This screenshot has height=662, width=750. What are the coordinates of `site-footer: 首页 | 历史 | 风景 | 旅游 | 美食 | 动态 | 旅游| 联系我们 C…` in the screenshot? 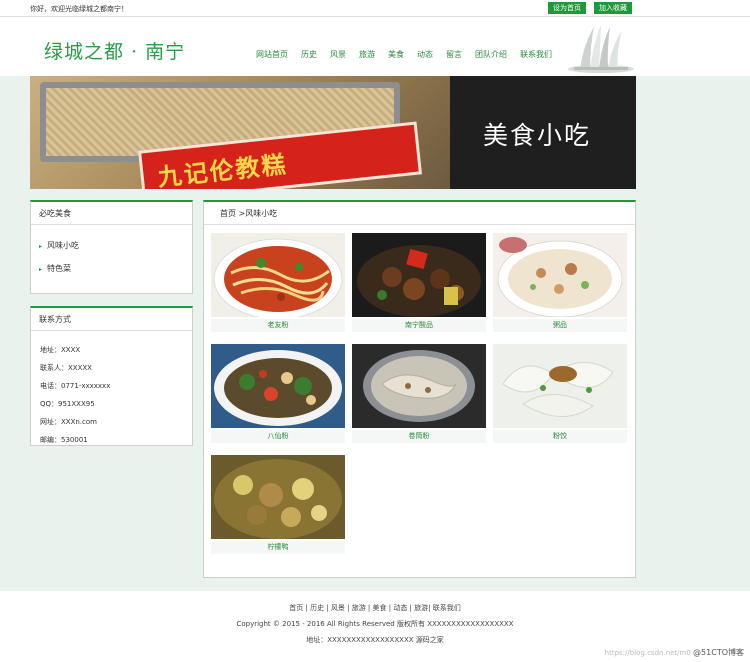 It's located at (375, 626).